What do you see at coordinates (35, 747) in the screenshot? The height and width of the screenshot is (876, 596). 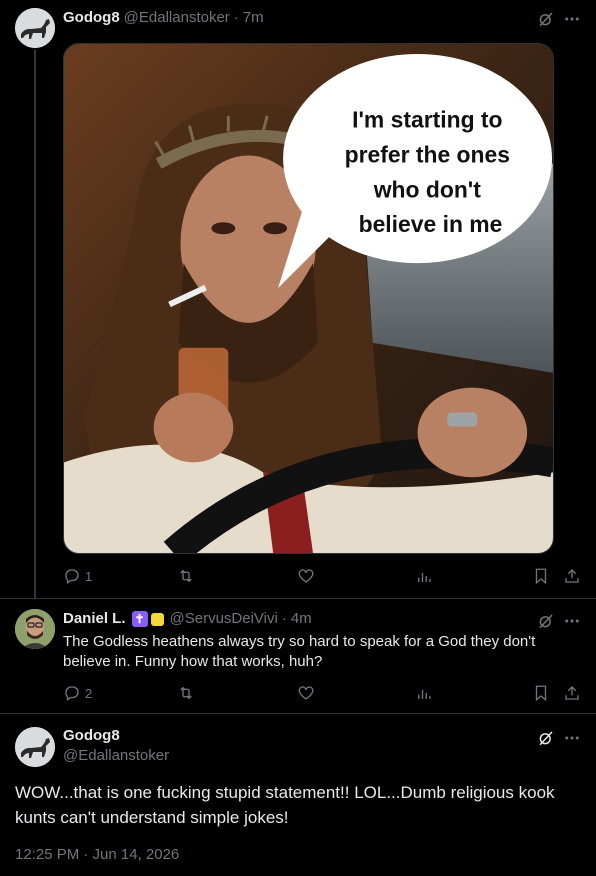 I see `main-avatar` at bounding box center [35, 747].